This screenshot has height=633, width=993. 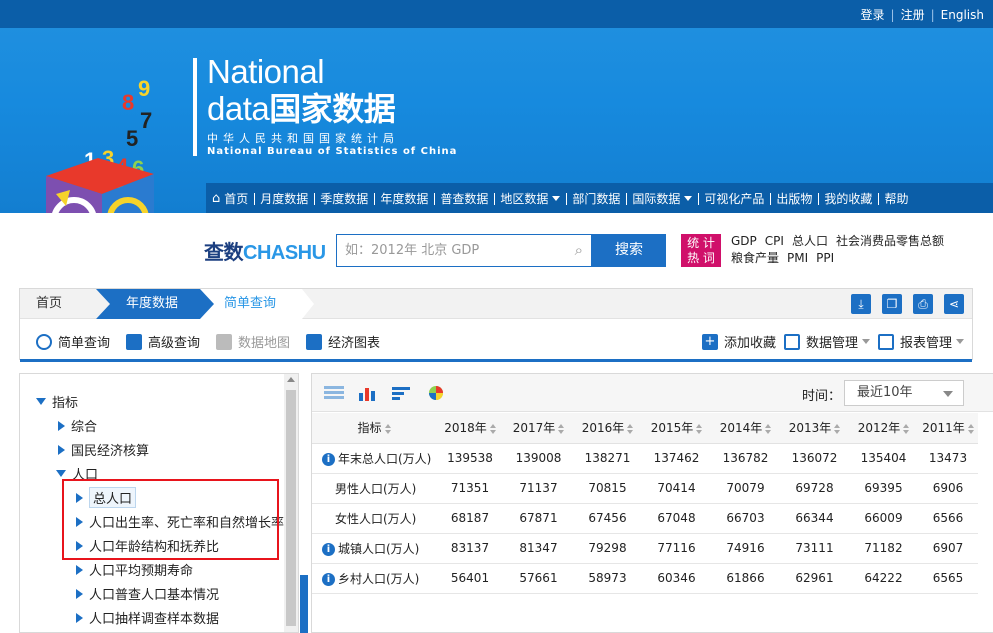 I want to click on tree-item: 人口普查人口基本情况, so click(x=147, y=593).